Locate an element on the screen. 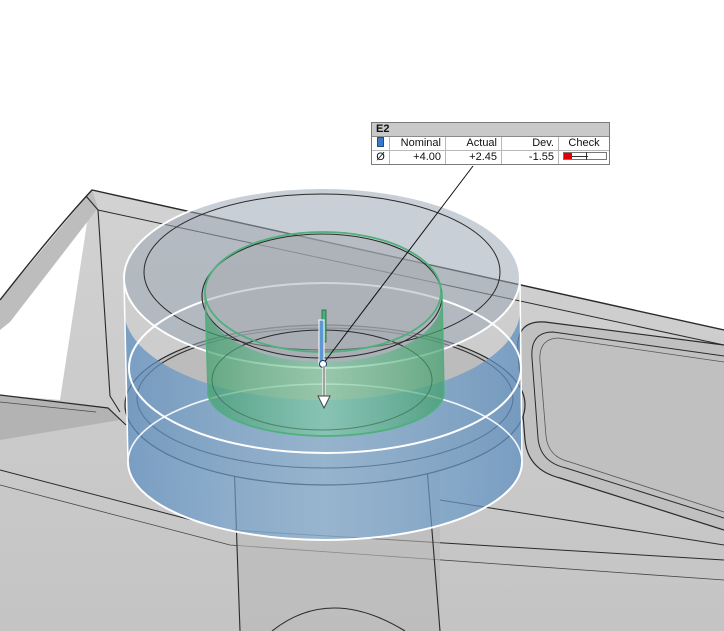 Image resolution: width=724 pixels, height=631 pixels. header-check: Check is located at coordinates (584, 143).